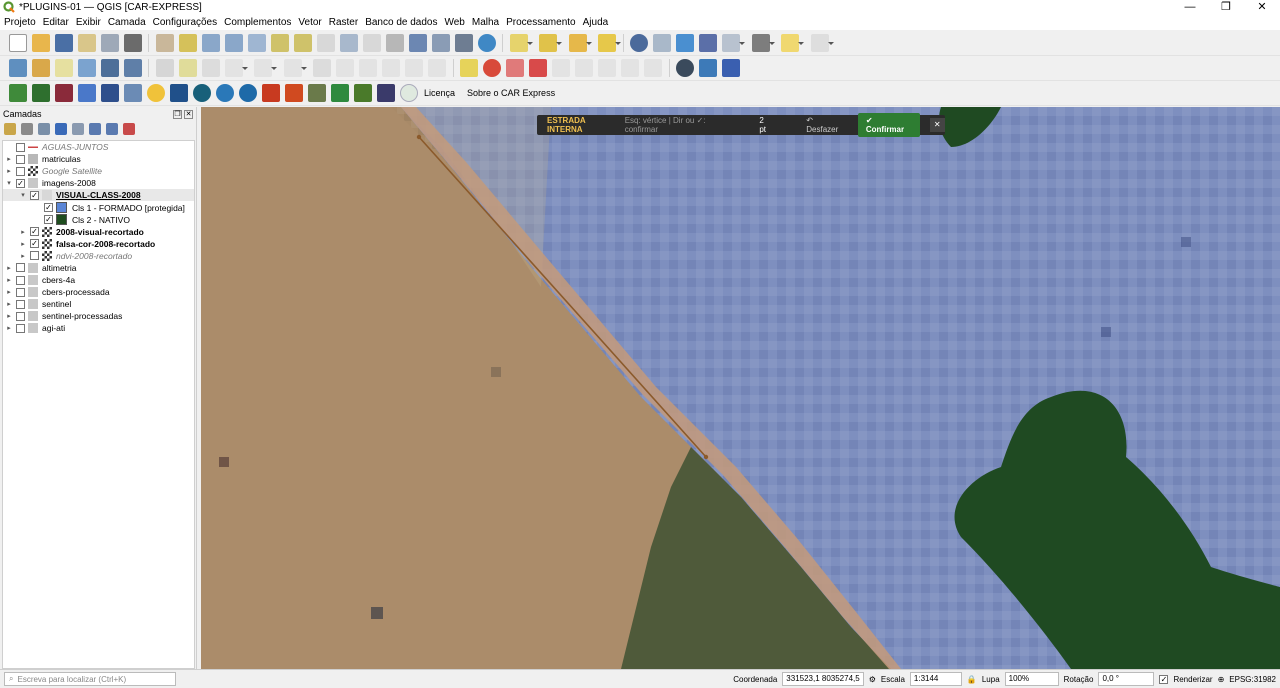 The width and height of the screenshot is (1280, 688). I want to click on car-water-icon, so click(339, 92).